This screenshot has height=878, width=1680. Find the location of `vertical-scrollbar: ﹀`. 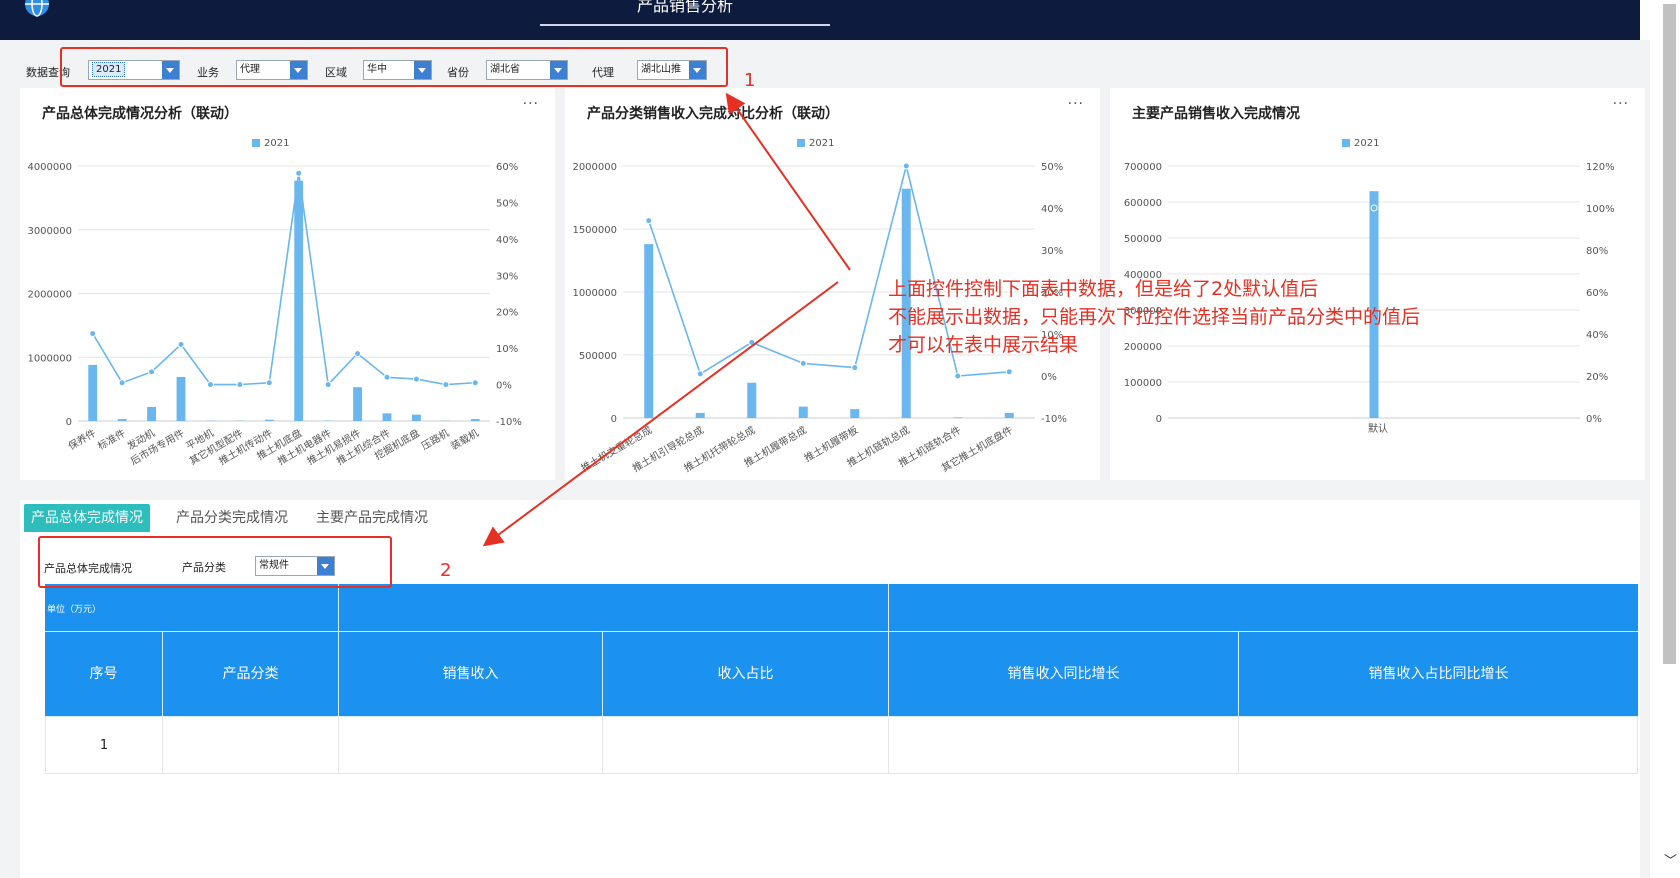

vertical-scrollbar: ﹀ is located at coordinates (1670, 439).